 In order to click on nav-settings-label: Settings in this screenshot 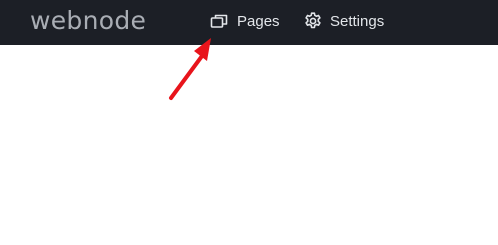, I will do `click(357, 21)`.